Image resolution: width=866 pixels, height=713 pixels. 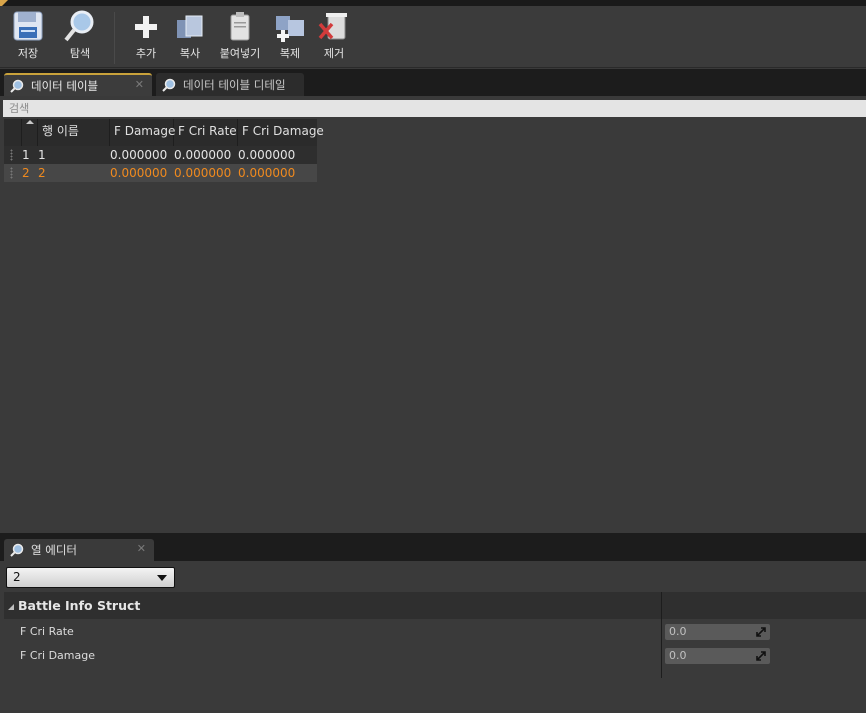 I want to click on f-cri-damage-value: 0.0, so click(x=678, y=655).